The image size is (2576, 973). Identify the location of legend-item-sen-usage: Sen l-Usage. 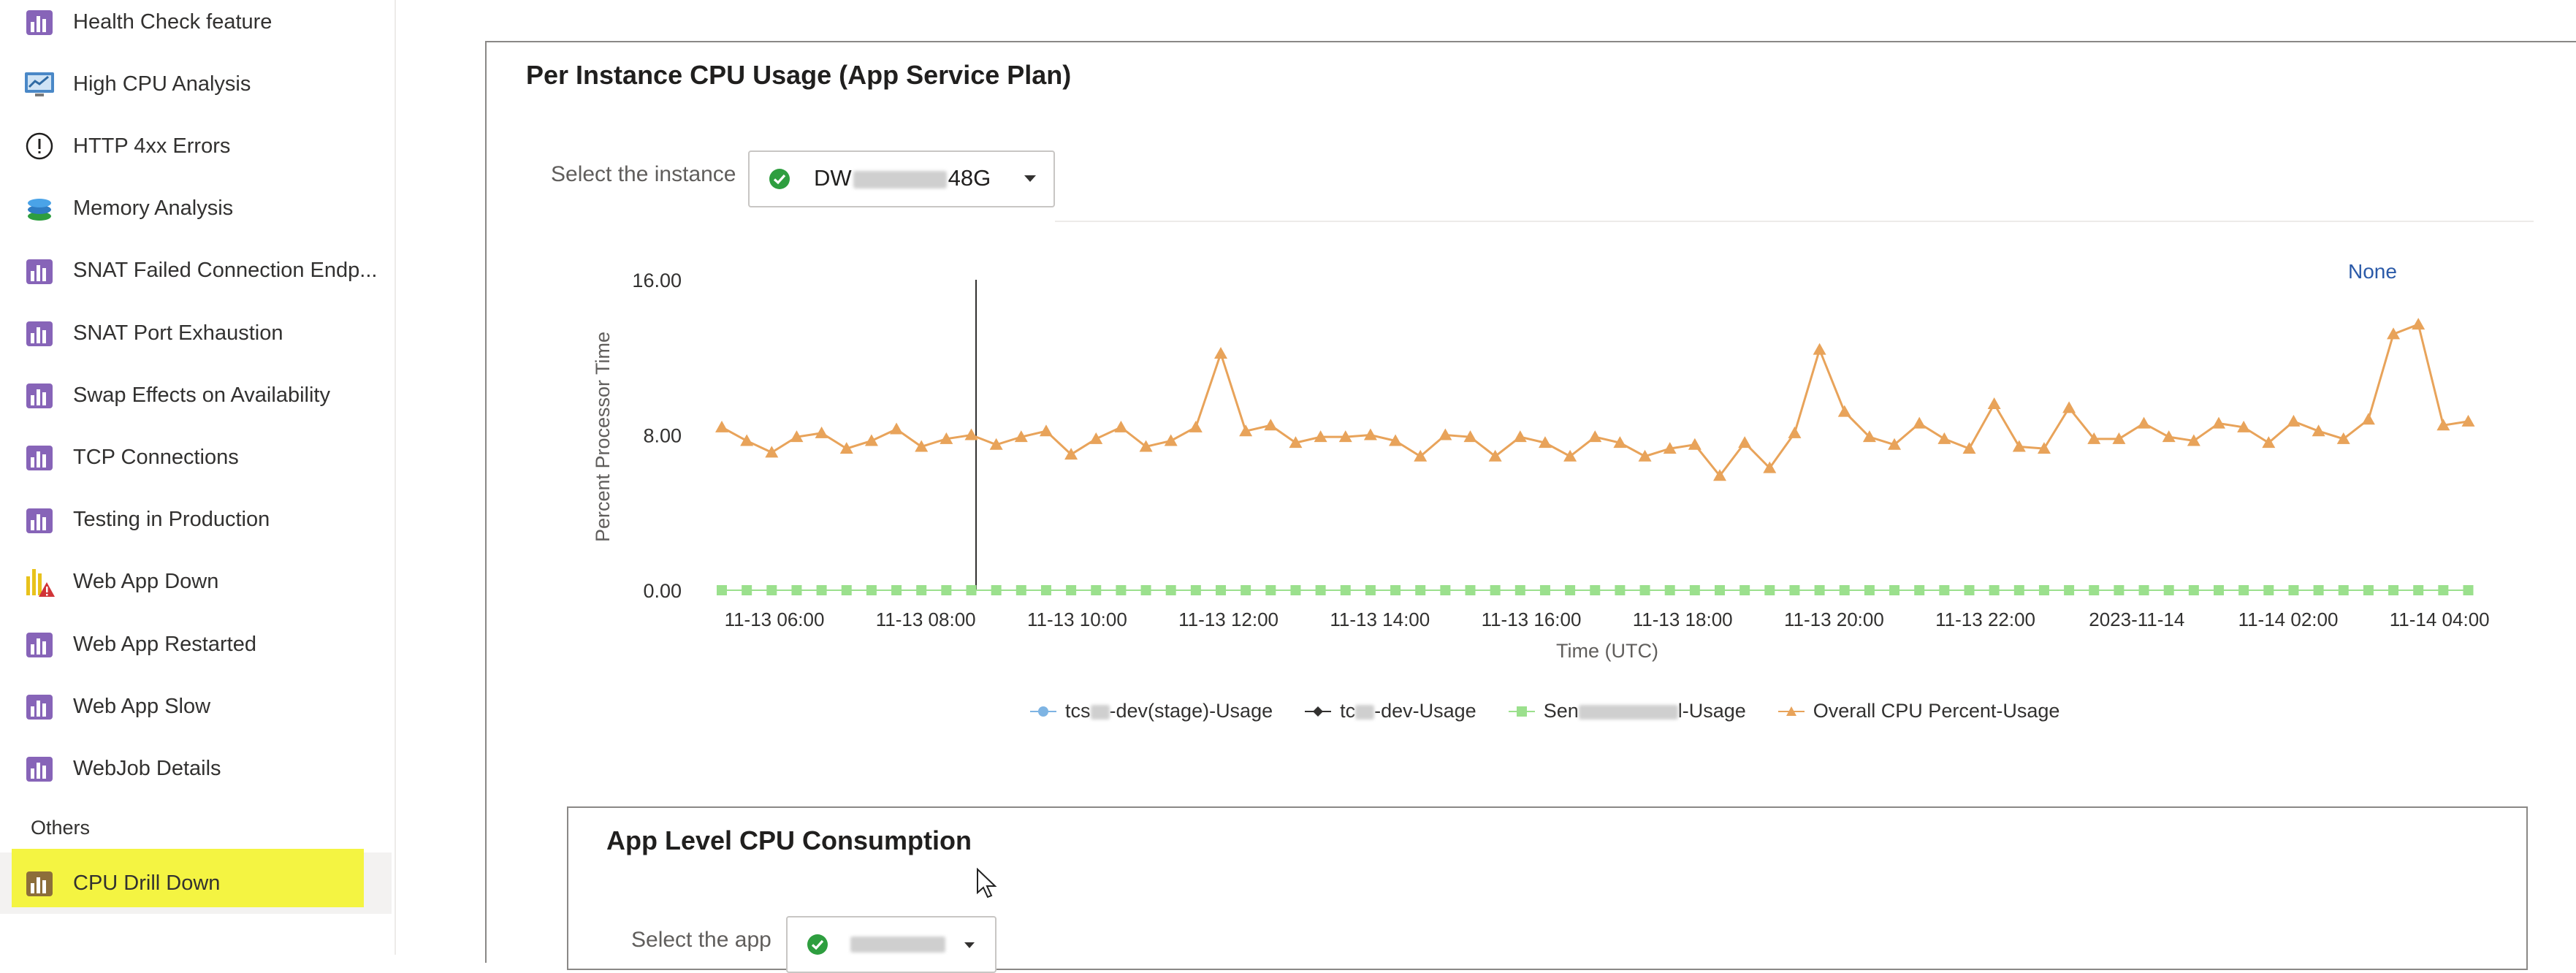
(1627, 711).